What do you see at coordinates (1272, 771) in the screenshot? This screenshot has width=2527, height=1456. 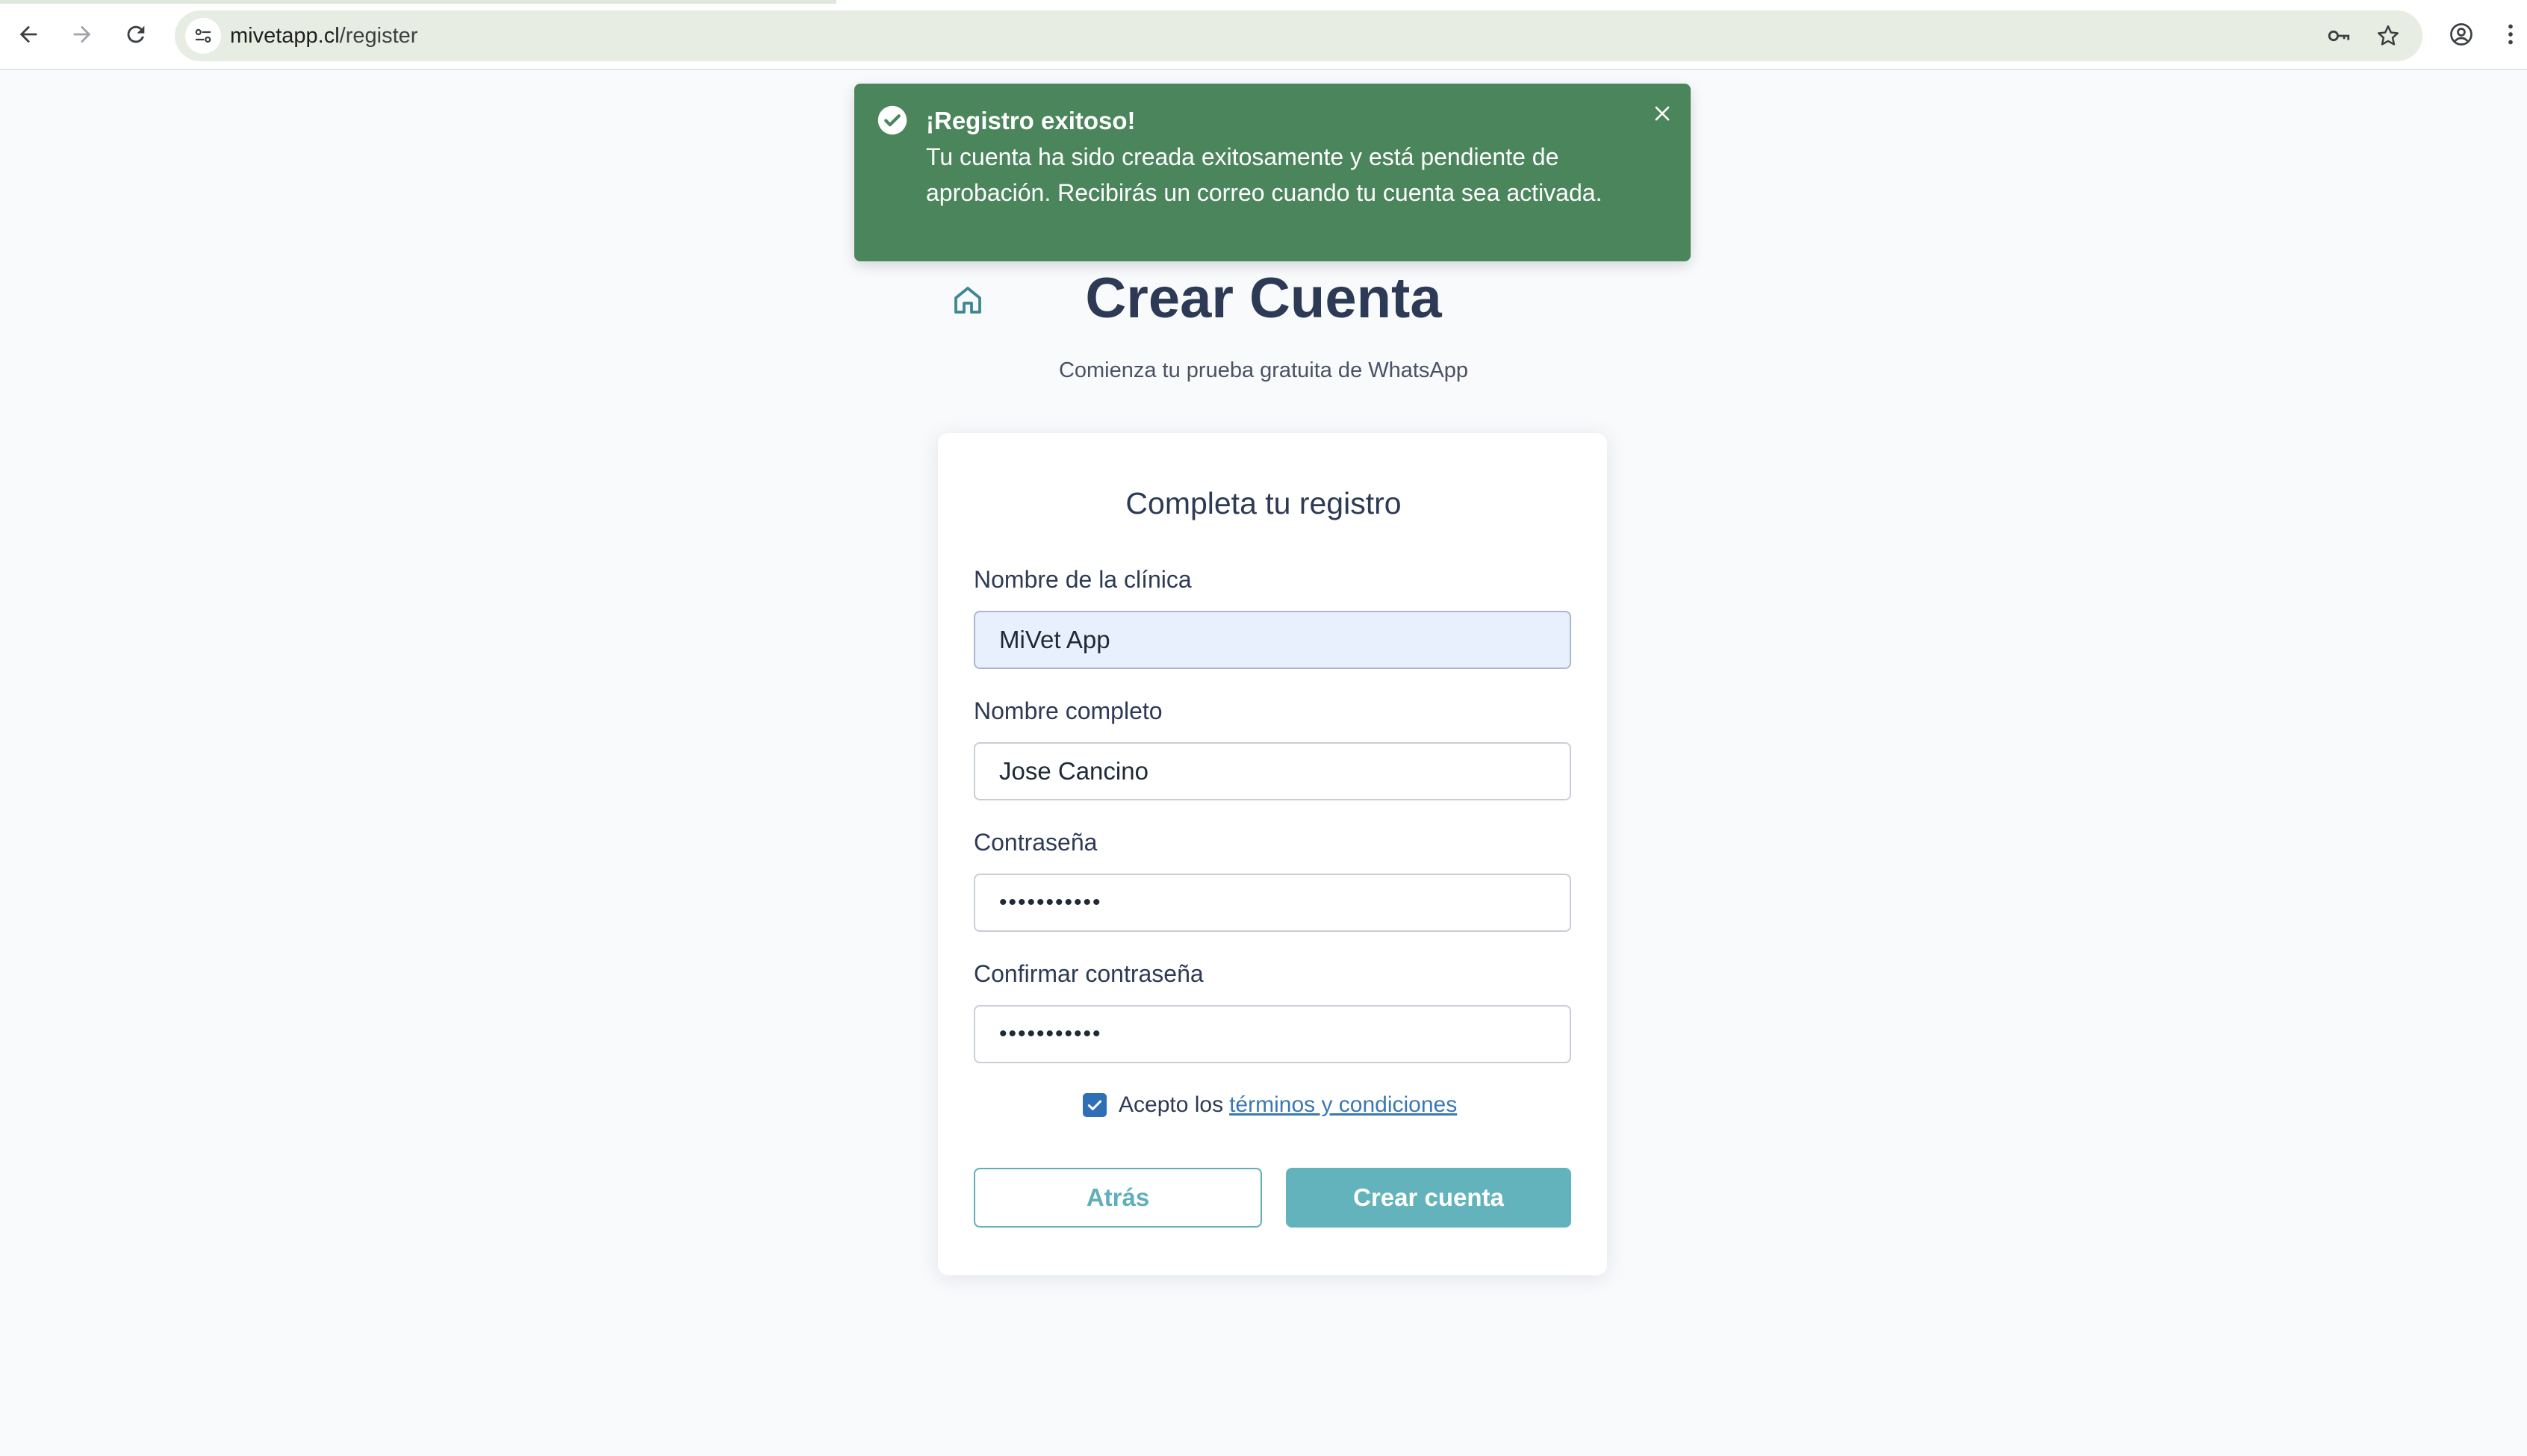 I see `full-name-input` at bounding box center [1272, 771].